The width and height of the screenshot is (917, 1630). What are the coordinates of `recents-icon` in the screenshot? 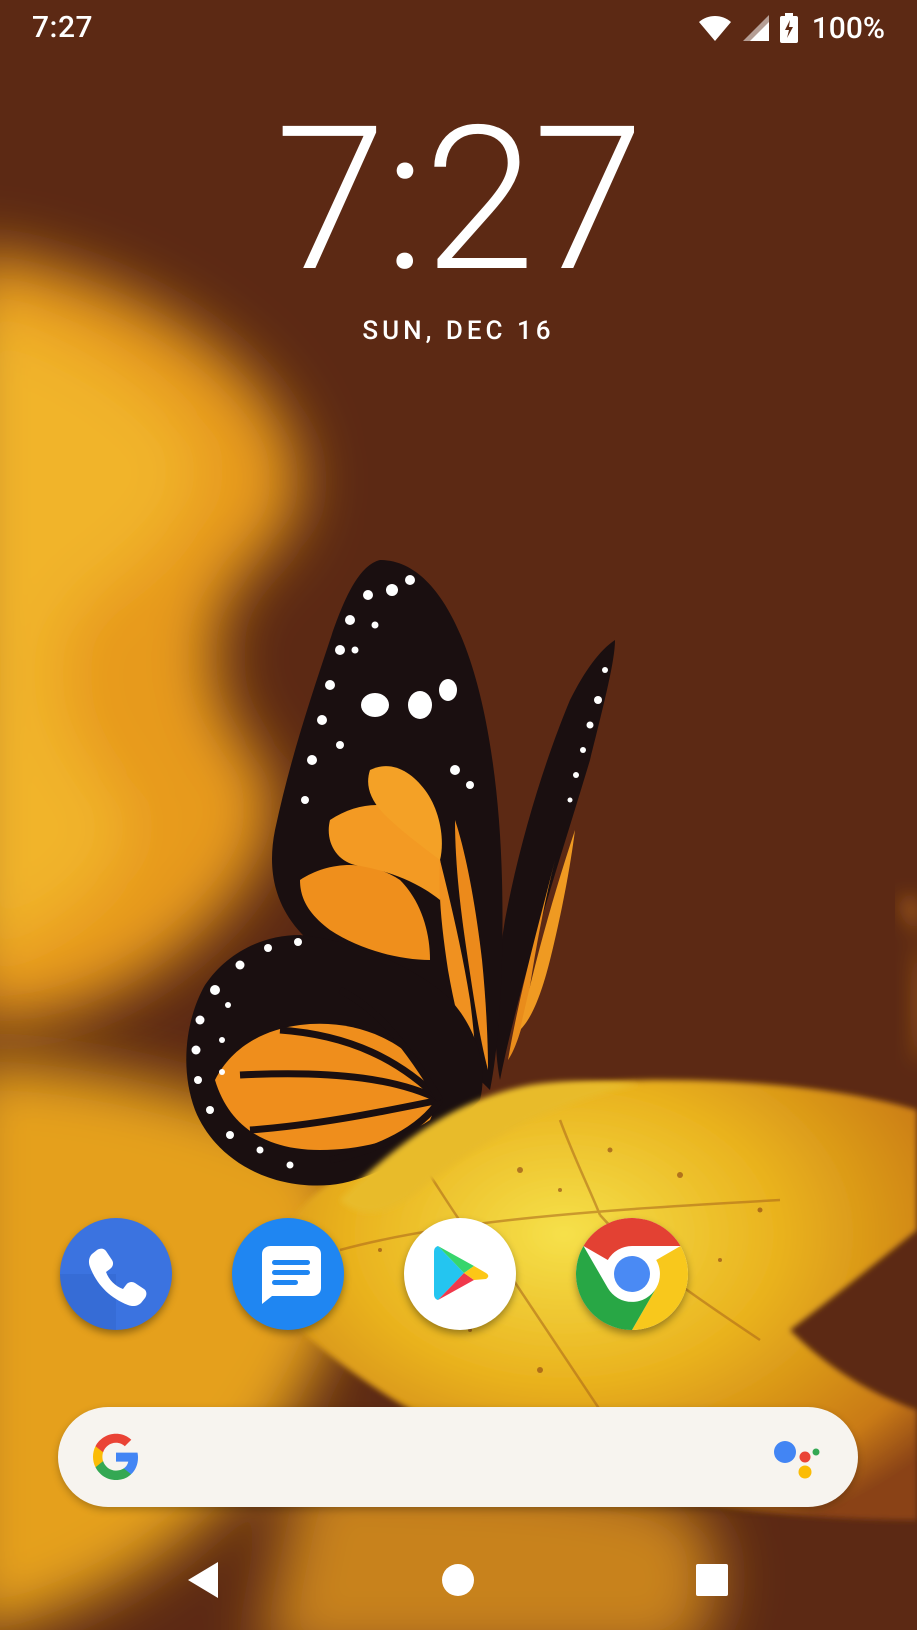 It's located at (712, 1580).